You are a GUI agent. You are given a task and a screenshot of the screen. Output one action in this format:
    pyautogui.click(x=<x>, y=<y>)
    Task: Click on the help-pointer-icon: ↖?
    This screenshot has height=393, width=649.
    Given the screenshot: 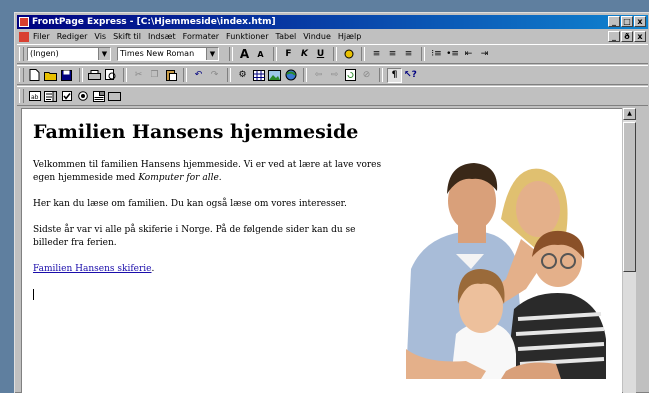 What is the action you would take?
    pyautogui.click(x=410, y=75)
    